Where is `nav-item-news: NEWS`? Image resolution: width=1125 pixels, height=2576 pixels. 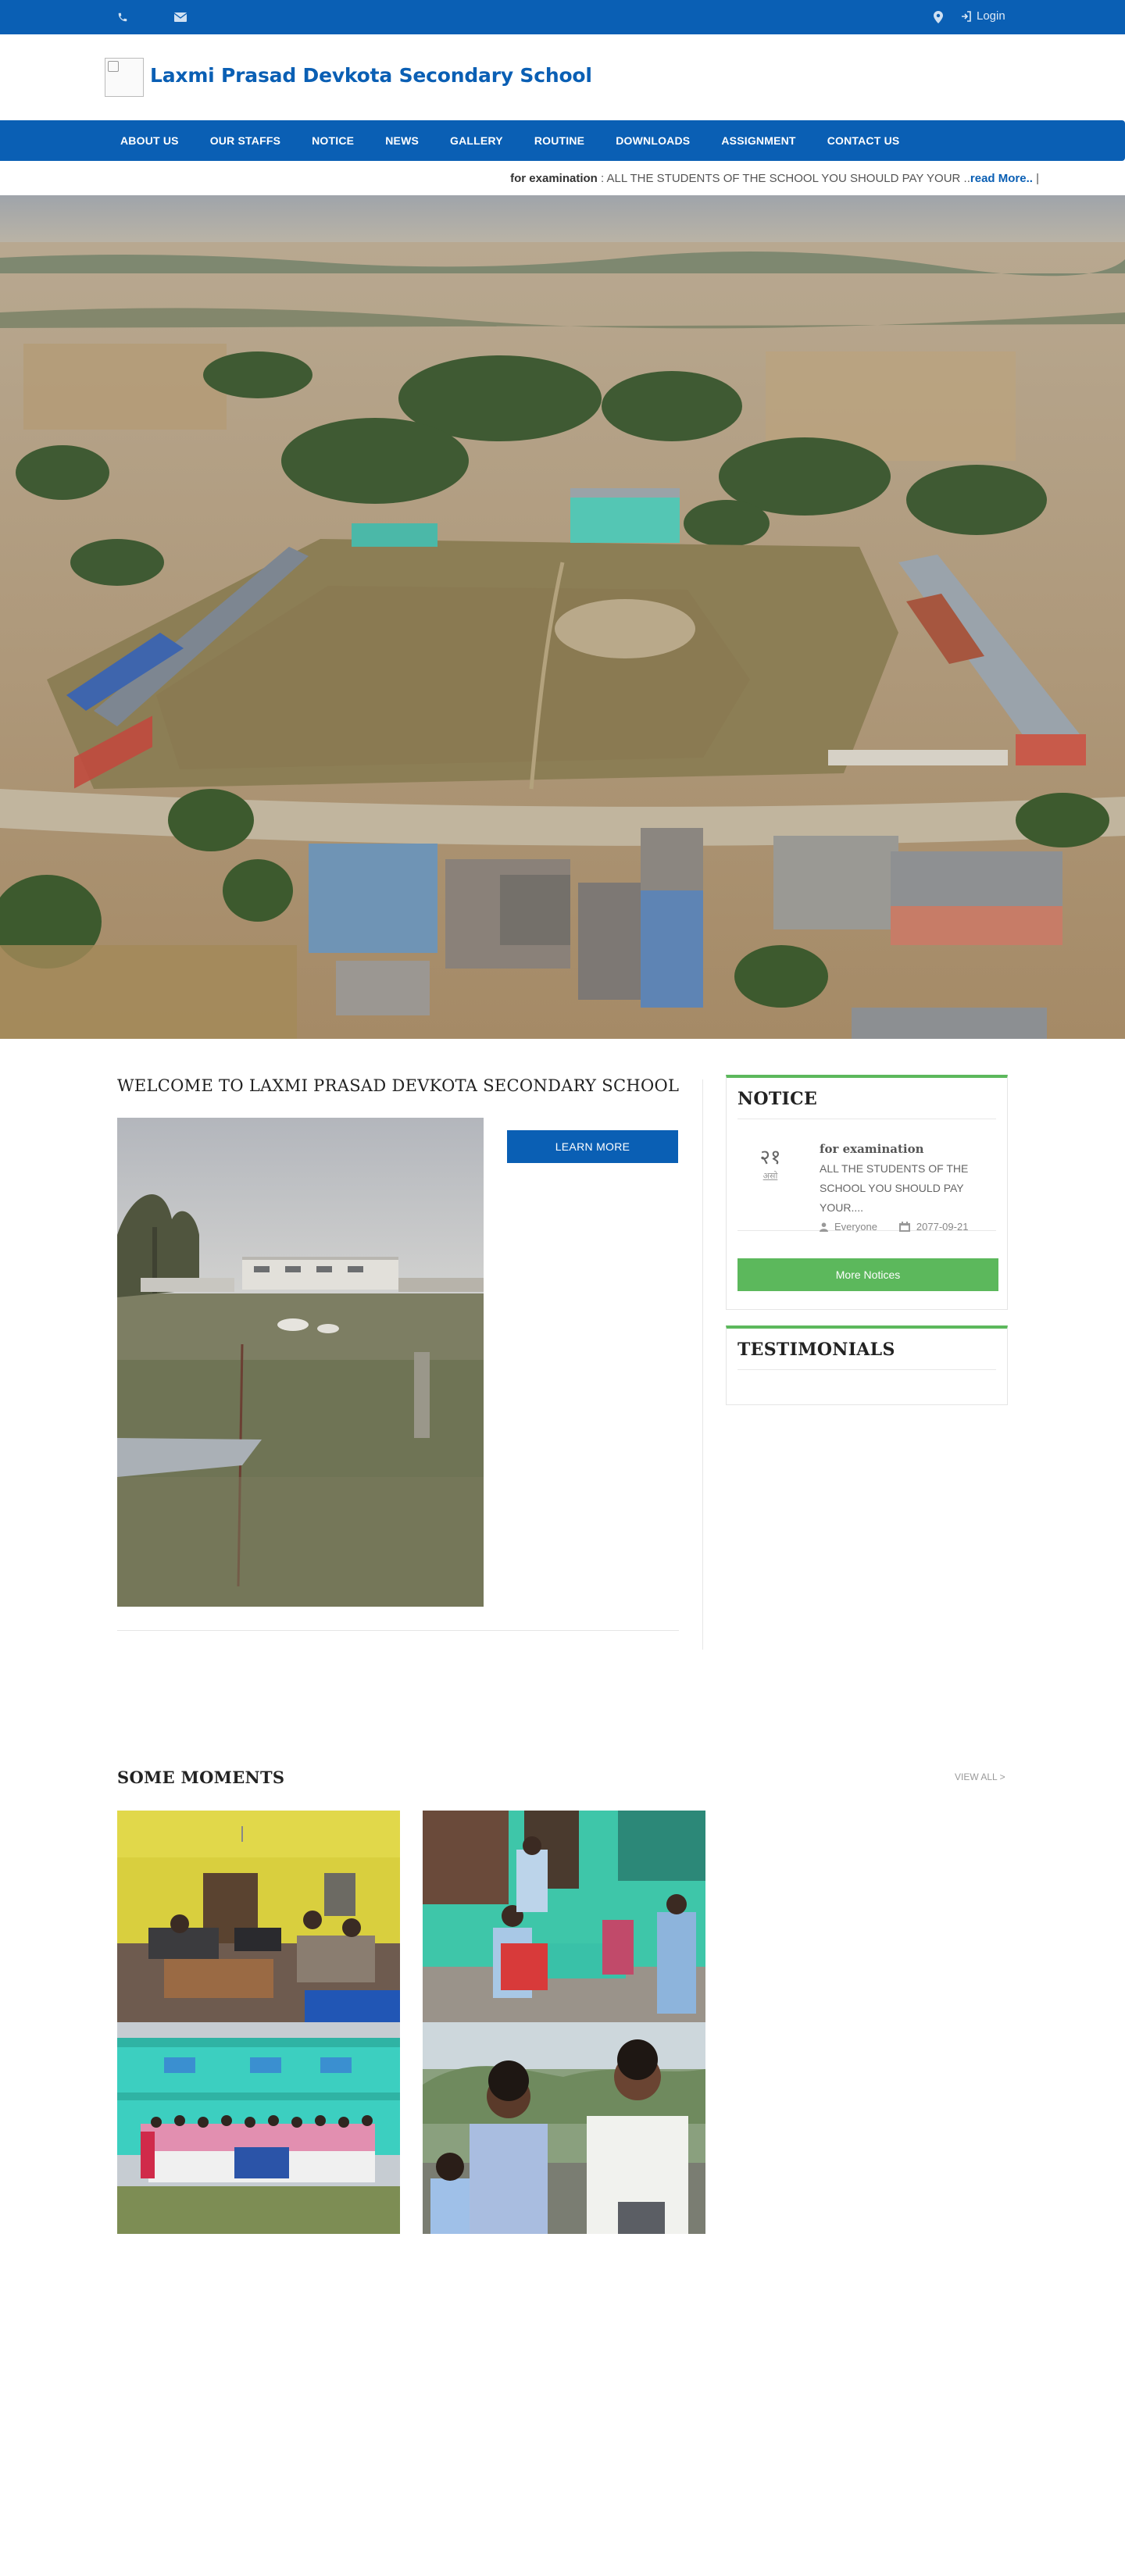
nav-item-news: NEWS is located at coordinates (402, 140).